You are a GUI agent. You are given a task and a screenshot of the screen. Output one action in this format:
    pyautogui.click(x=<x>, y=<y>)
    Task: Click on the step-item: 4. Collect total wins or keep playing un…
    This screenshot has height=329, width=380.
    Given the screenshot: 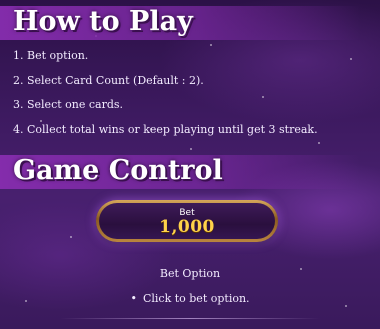 What is the action you would take?
    pyautogui.click(x=165, y=129)
    